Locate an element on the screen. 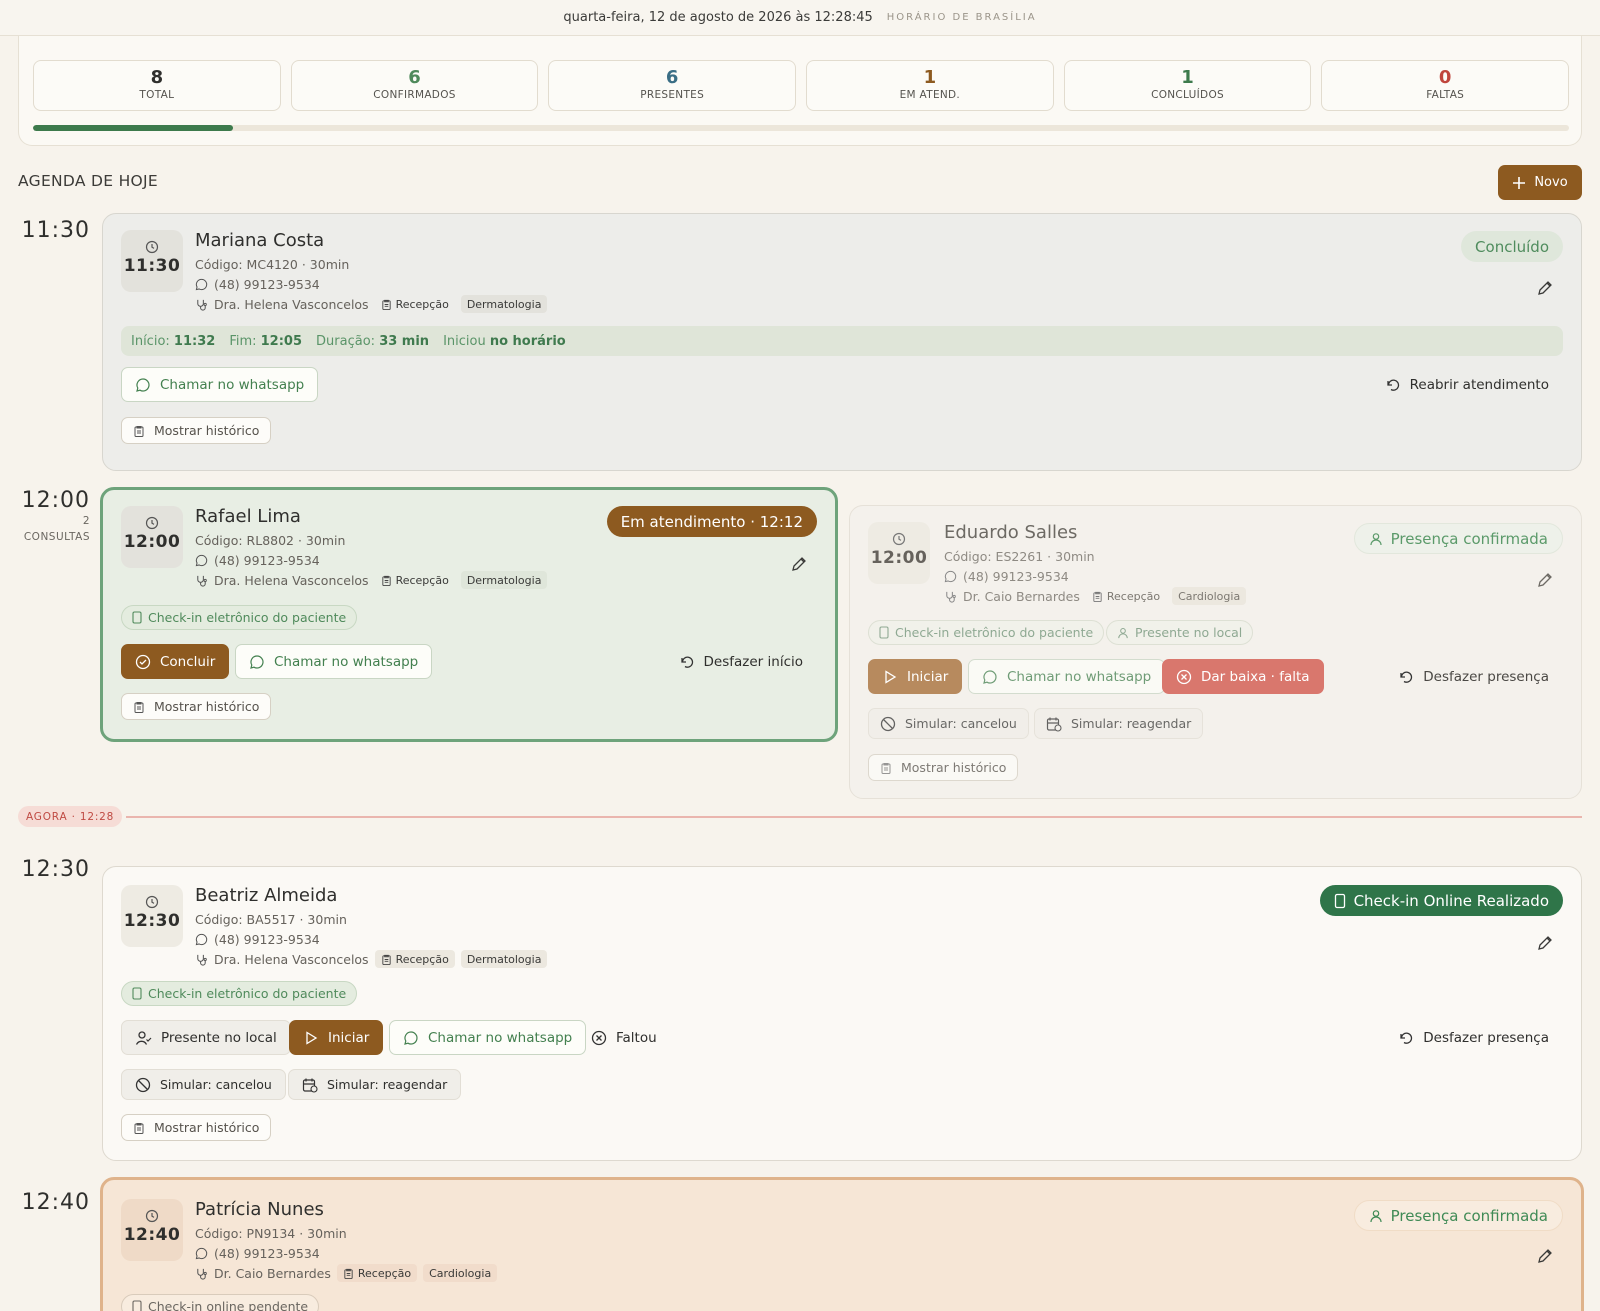  status-badge: Concluído is located at coordinates (1512, 246).